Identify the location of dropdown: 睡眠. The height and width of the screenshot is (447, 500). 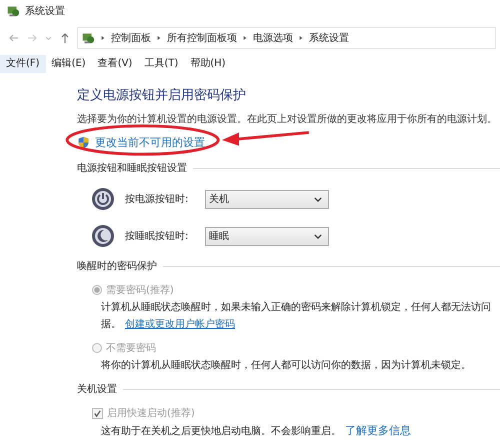
(267, 236).